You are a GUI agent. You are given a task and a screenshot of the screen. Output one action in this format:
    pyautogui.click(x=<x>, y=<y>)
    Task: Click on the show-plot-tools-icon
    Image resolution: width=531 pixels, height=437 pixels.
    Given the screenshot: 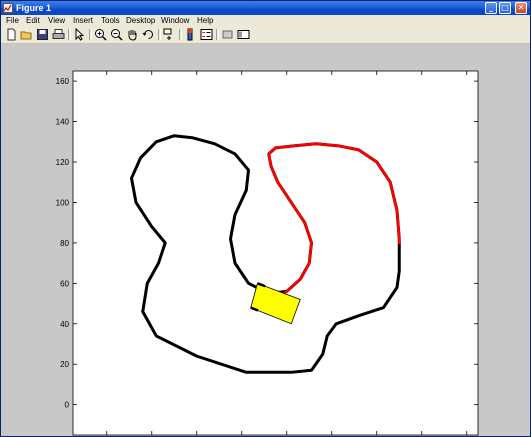 What is the action you would take?
    pyautogui.click(x=243, y=34)
    